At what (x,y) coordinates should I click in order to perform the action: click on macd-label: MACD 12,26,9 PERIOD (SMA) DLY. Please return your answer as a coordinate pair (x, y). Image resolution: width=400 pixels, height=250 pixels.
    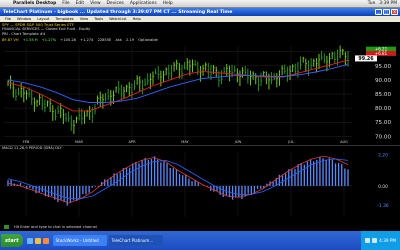
    Looking at the image, I should click on (32, 148).